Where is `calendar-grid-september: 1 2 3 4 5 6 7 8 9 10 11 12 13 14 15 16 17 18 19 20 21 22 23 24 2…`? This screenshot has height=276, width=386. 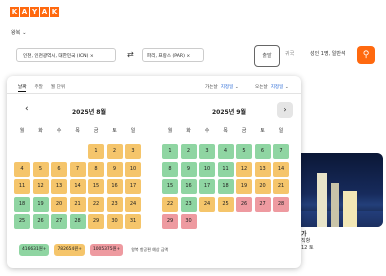
calendar-grid-september: 1 2 3 4 5 6 7 8 9 10 11 12 13 14 15 16 17 18 19 20 21 22 23 24 2… is located at coordinates (225, 186).